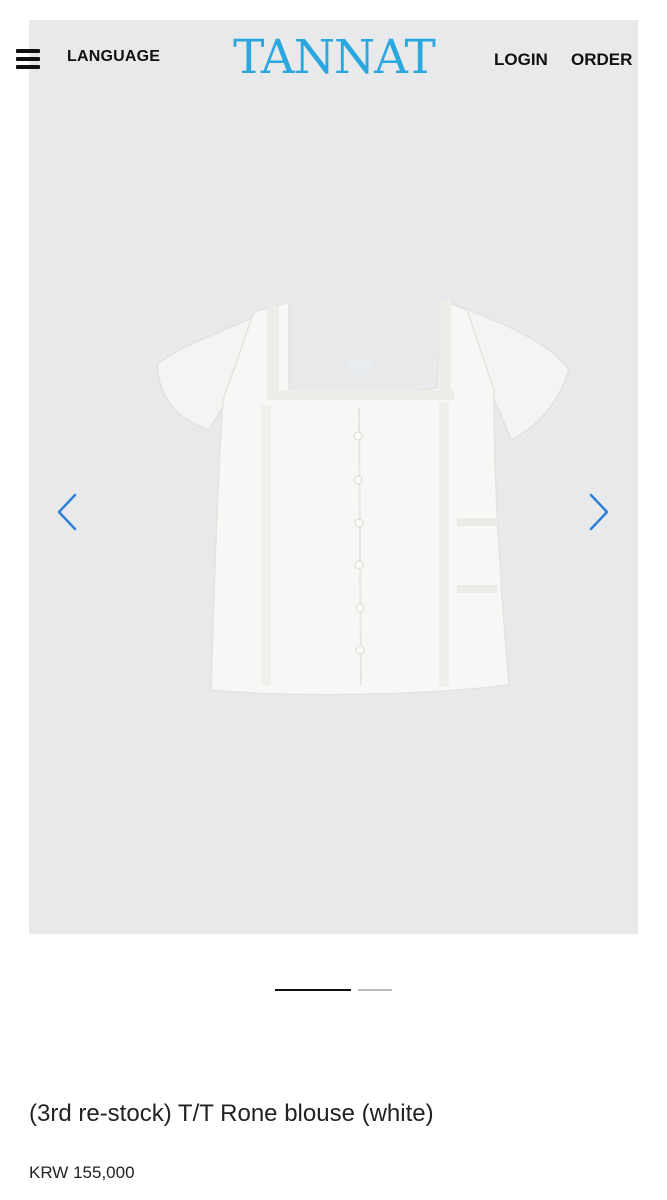 This screenshot has height=1200, width=667. Describe the element at coordinates (231, 1113) in the screenshot. I see `product-title: (3rd re-stock) T/T Rone blouse (white)` at that location.